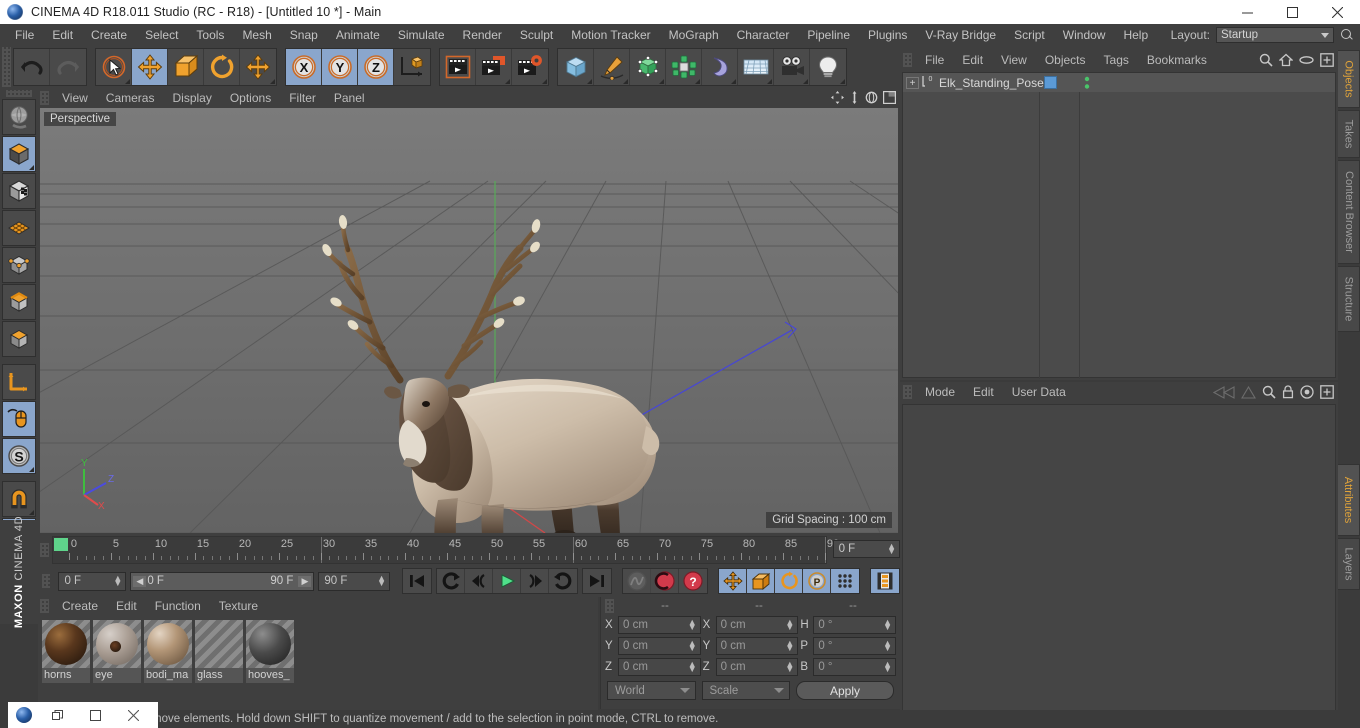 Image resolution: width=1360 pixels, height=728 pixels. I want to click on tab-attributes: Attributes, so click(1349, 500).